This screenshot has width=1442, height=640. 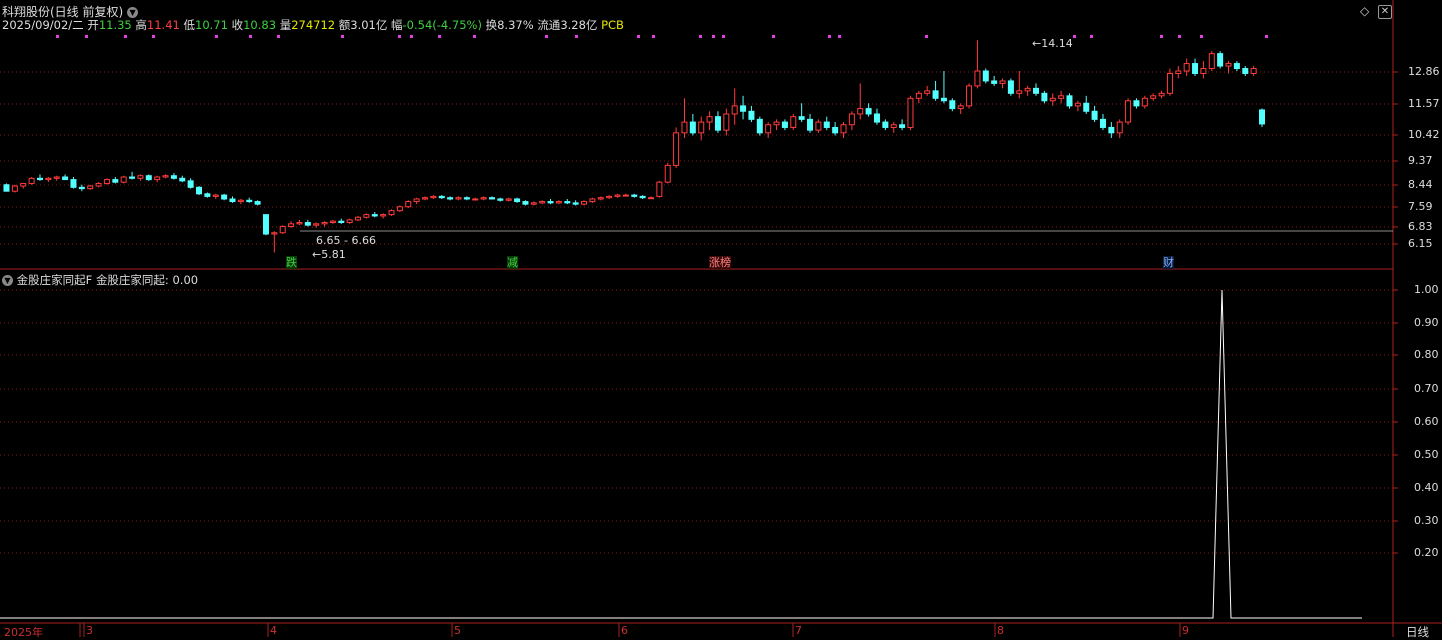 I want to click on period-label: 日线, so click(x=1417, y=632).